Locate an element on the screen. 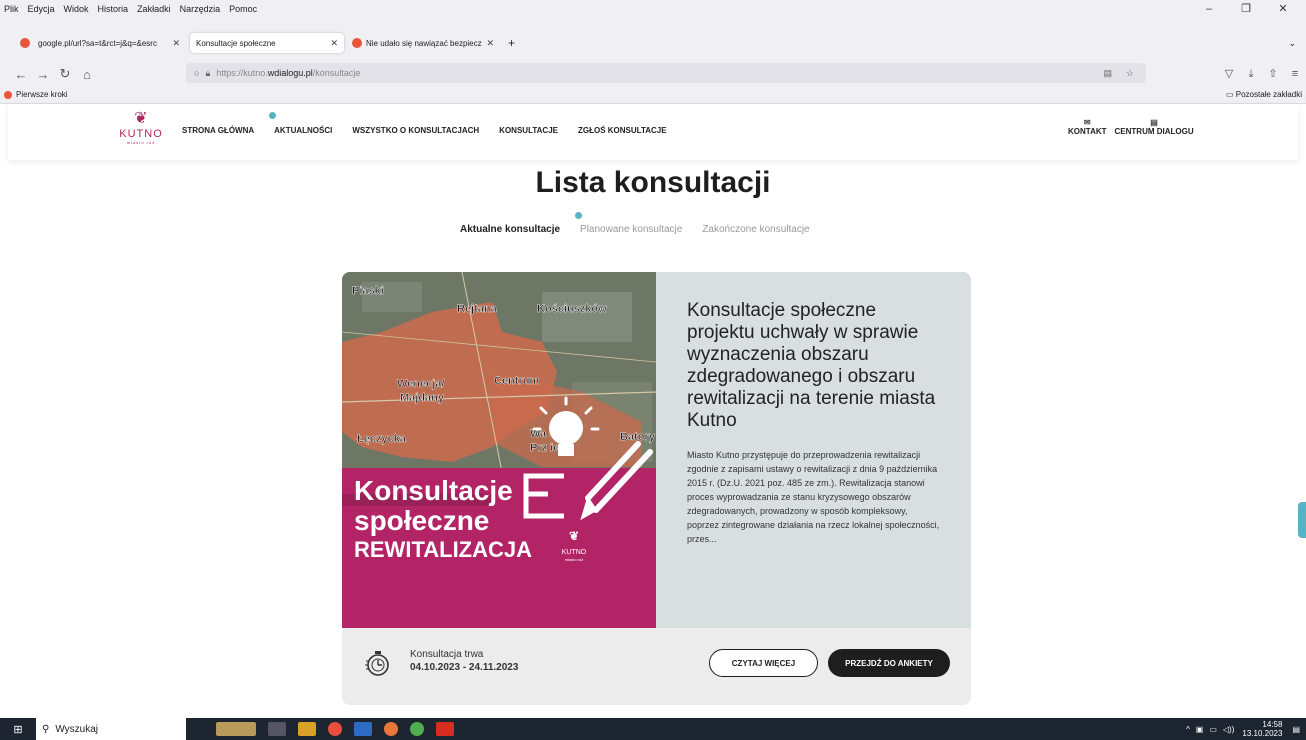 This screenshot has width=1306, height=740. banner-title-1: Konsultacje is located at coordinates (433, 490).